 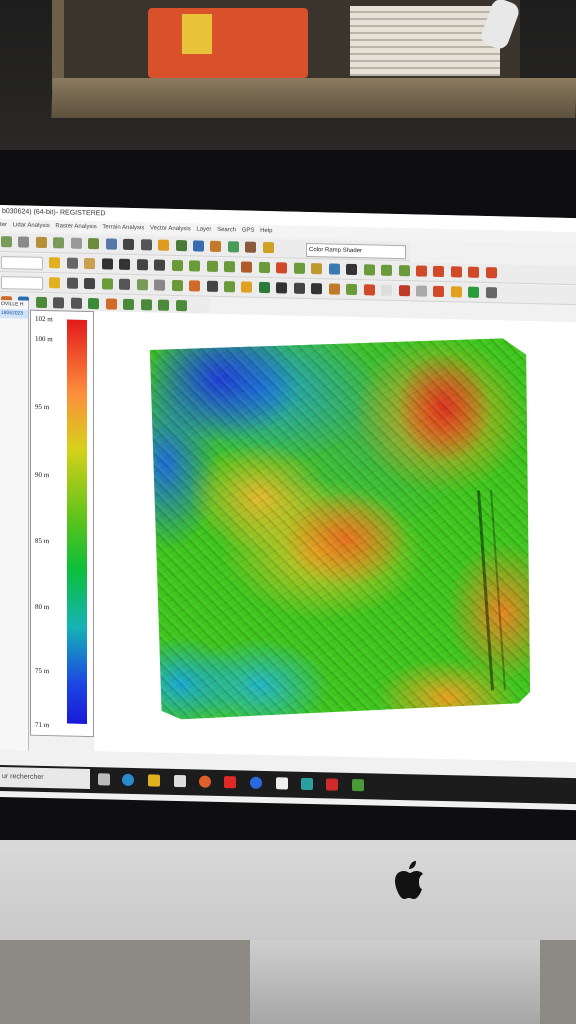 What do you see at coordinates (75, 226) in the screenshot?
I see `menu-item: Raster Analysis` at bounding box center [75, 226].